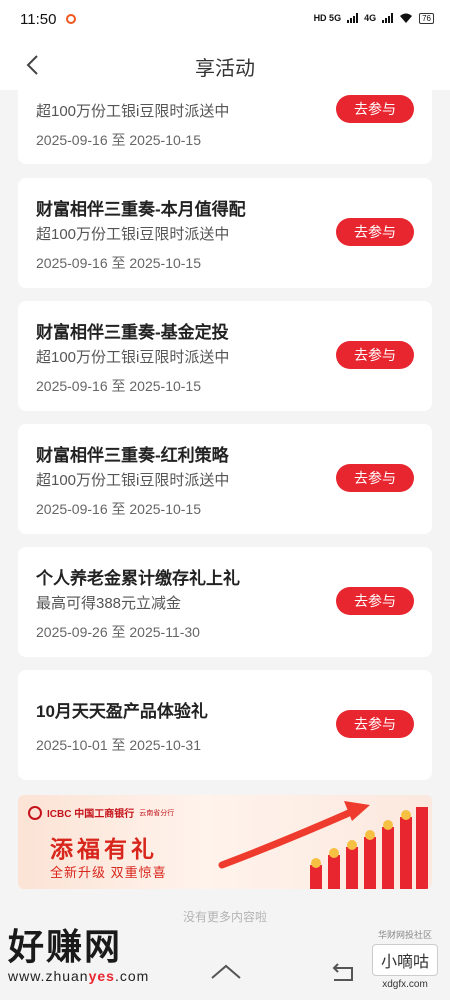 The width and height of the screenshot is (450, 1000). What do you see at coordinates (38, 19) in the screenshot?
I see `status-time: 11:50` at bounding box center [38, 19].